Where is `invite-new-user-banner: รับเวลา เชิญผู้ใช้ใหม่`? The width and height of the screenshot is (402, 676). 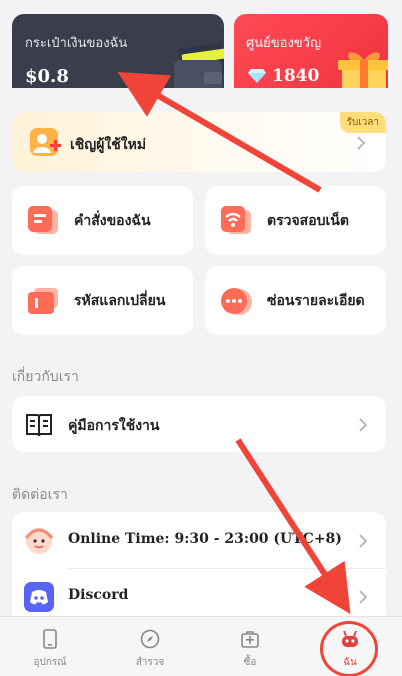
invite-new-user-banner: รับเวลา เชิญผู้ใช้ใหม่ is located at coordinates (199, 142).